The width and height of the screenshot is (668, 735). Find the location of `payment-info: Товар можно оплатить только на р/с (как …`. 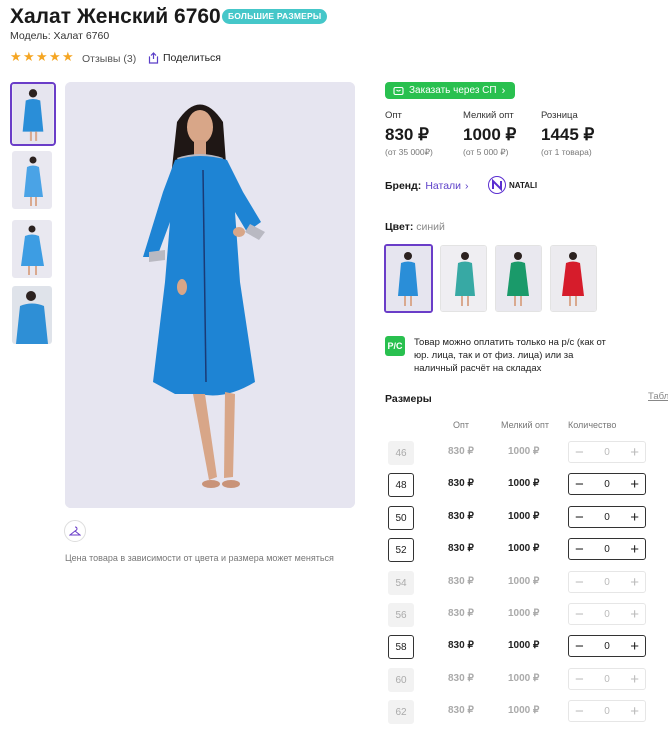

payment-info: Товар можно оплатить только на р/с (как … is located at coordinates (510, 355).